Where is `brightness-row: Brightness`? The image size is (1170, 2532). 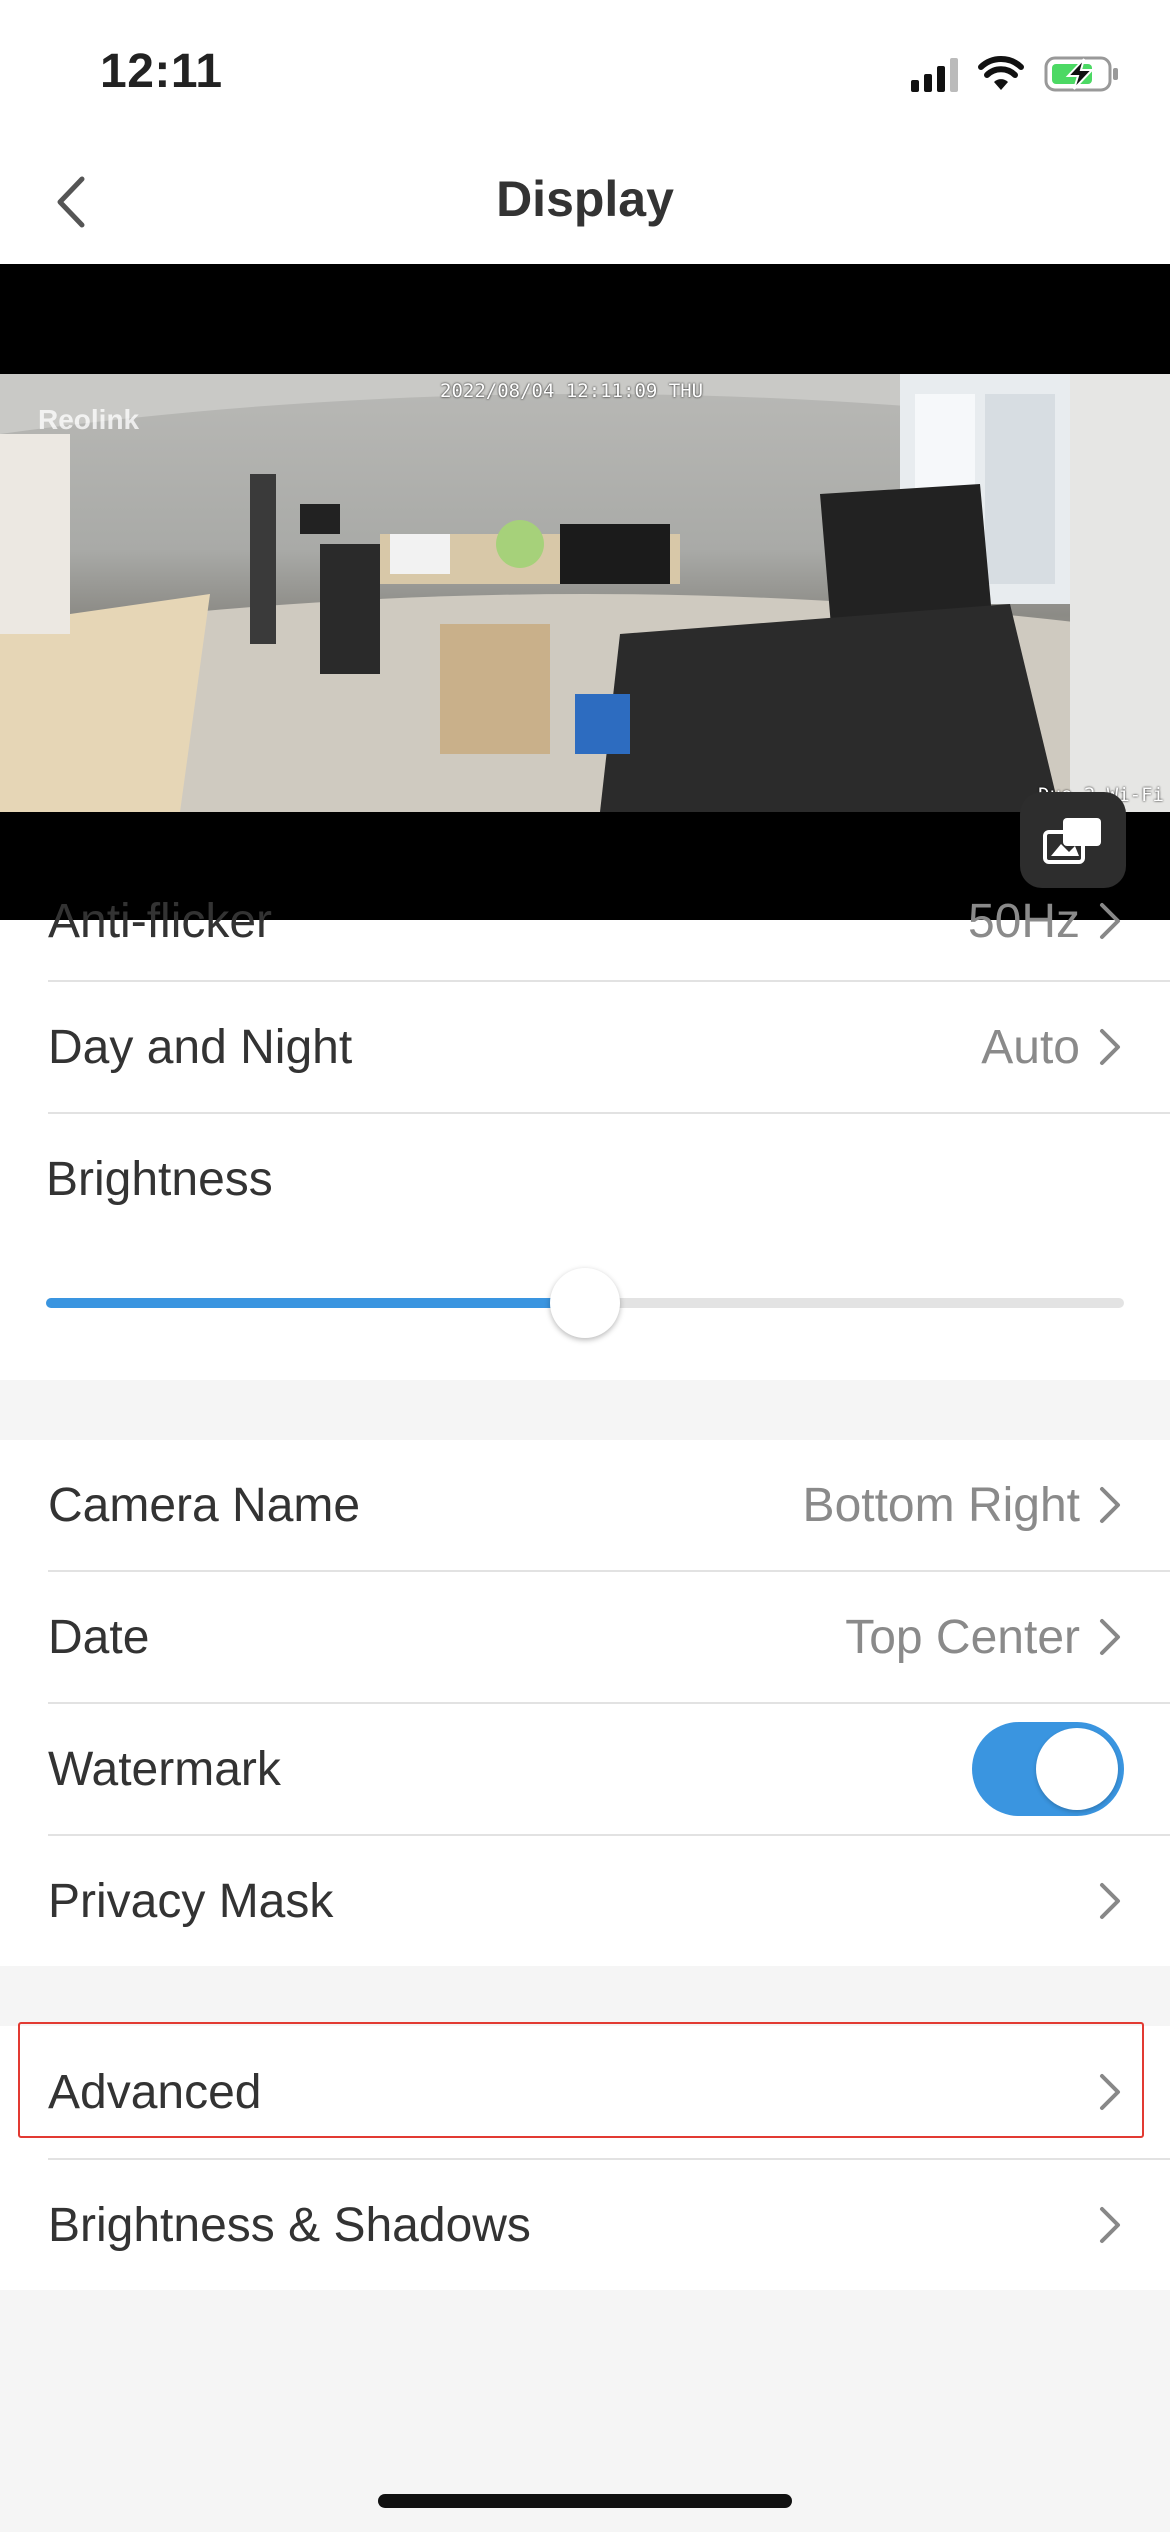
brightness-row: Brightness is located at coordinates (585, 1179).